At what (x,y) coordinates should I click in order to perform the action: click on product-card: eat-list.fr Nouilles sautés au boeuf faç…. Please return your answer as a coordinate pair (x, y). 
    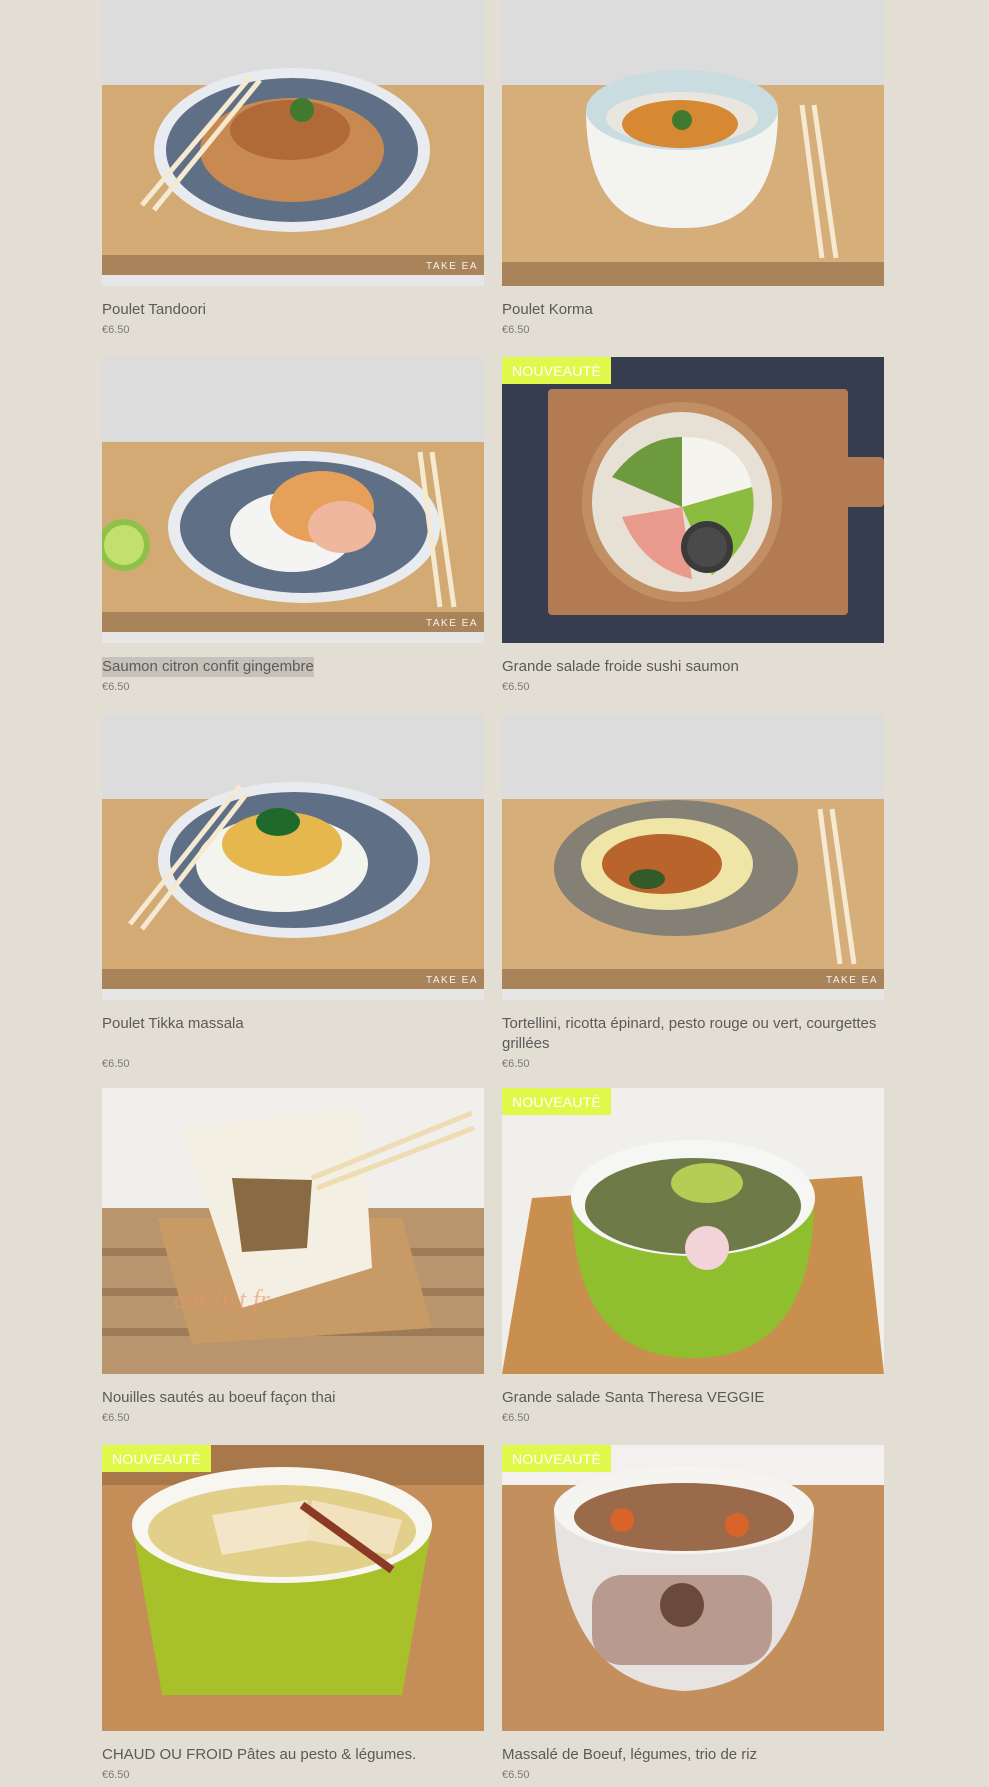
    Looking at the image, I should click on (293, 1266).